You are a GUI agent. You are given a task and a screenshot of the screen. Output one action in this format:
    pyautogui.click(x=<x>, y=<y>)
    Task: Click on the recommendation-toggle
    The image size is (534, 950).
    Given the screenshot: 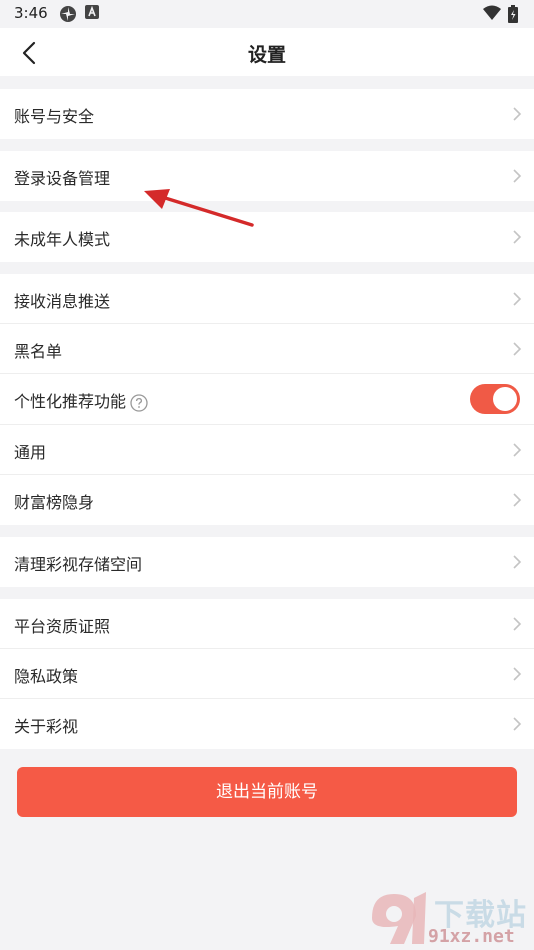 What is the action you would take?
    pyautogui.click(x=495, y=399)
    